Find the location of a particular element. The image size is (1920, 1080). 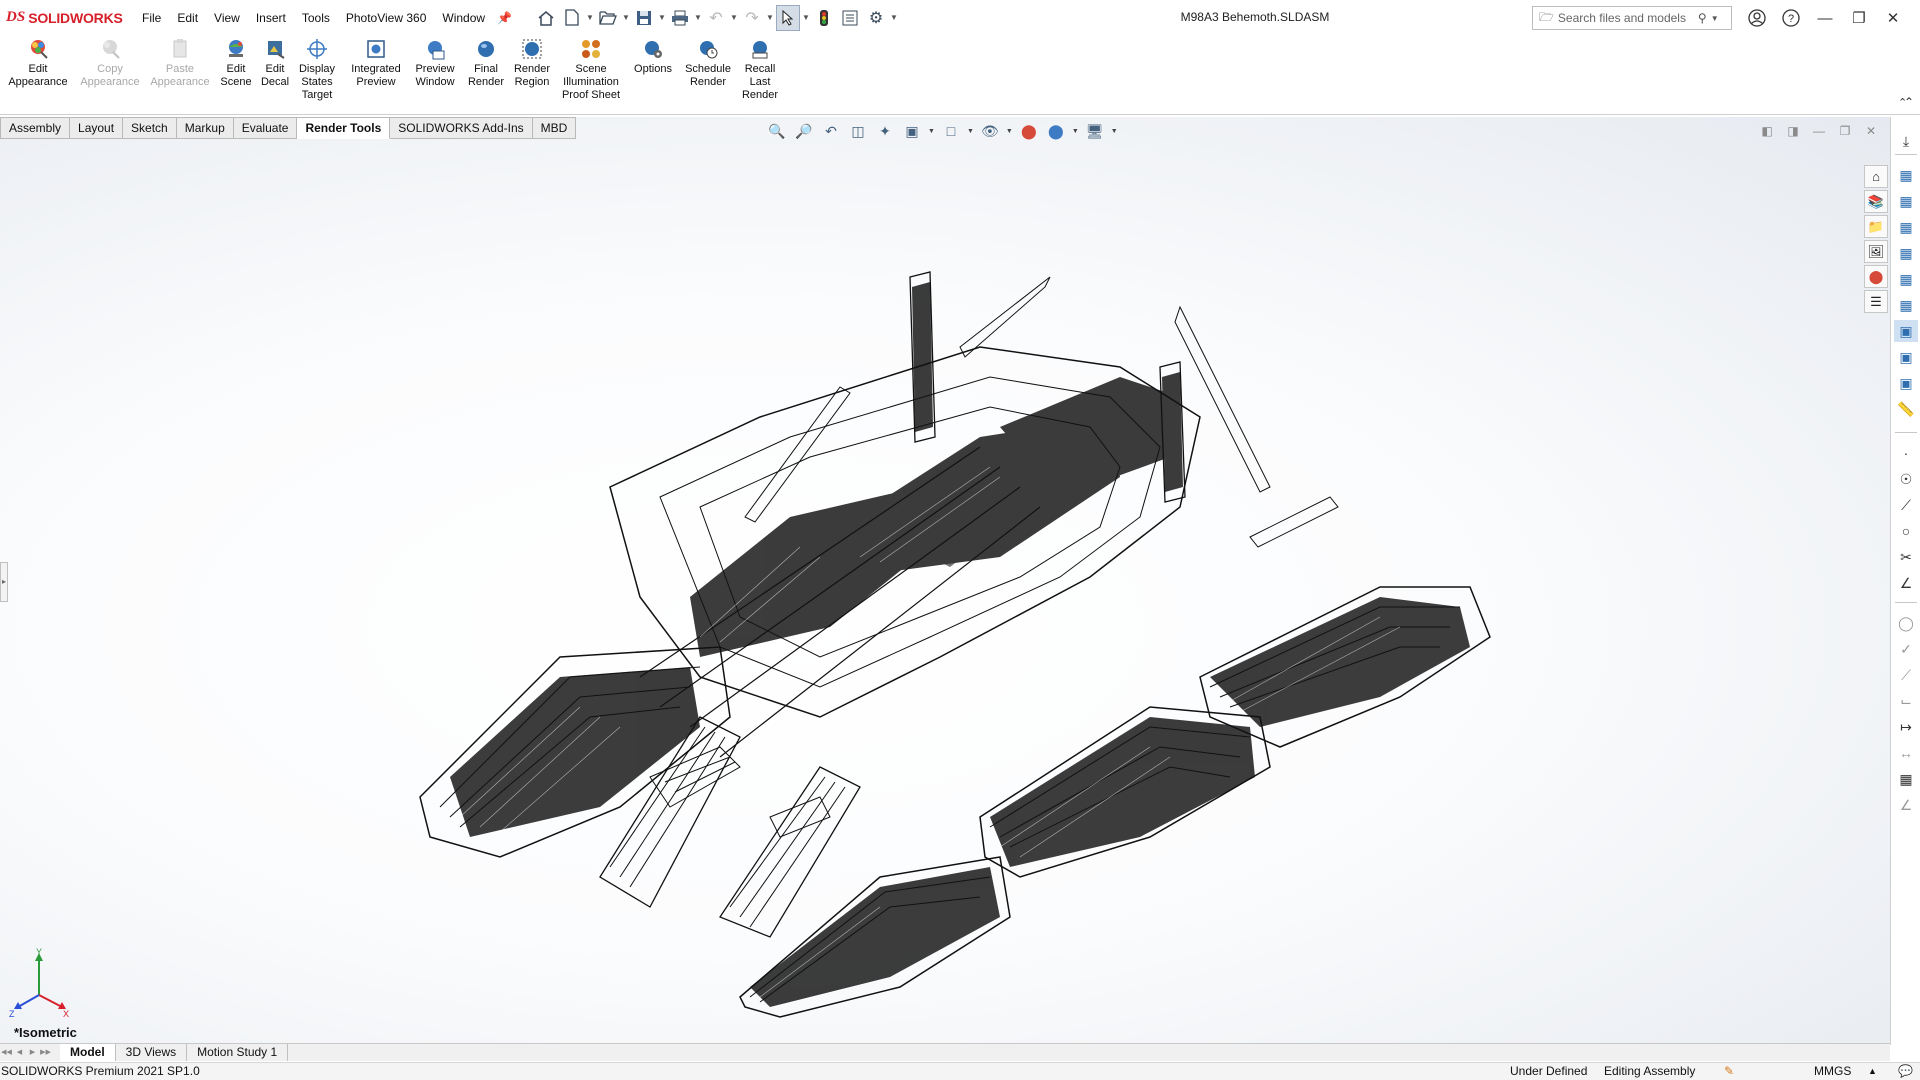

redo-dropdown-chevron-icon: ▼ is located at coordinates (770, 17).